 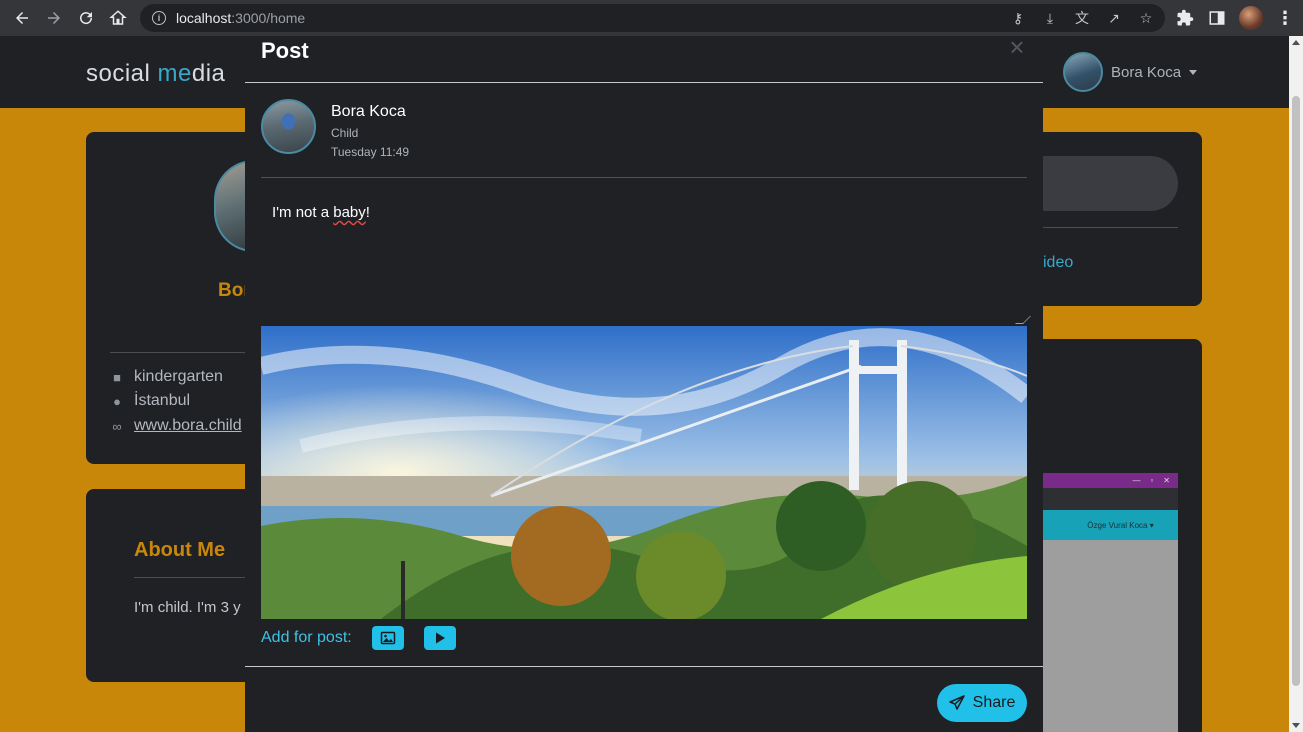 I want to click on profile-website: ∞ www.bora.child, so click(x=176, y=426).